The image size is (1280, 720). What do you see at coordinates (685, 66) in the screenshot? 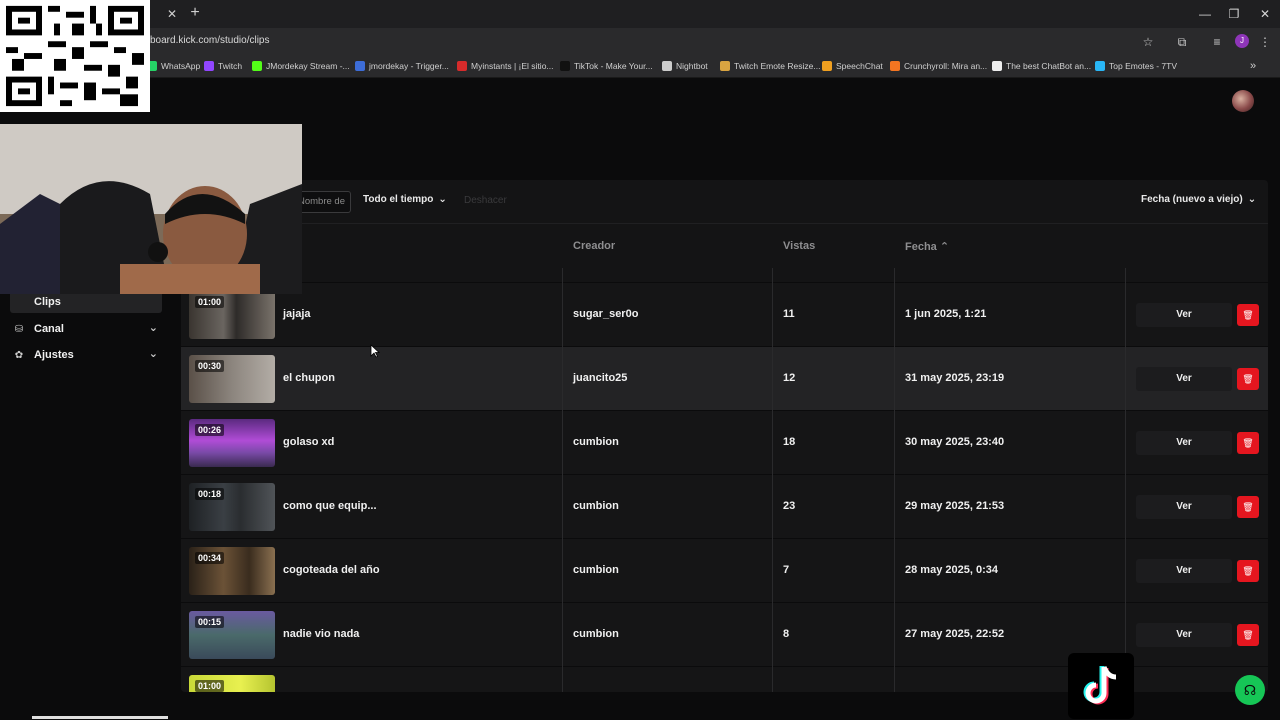
I see `bookmark-nightbot: Nightbot` at bounding box center [685, 66].